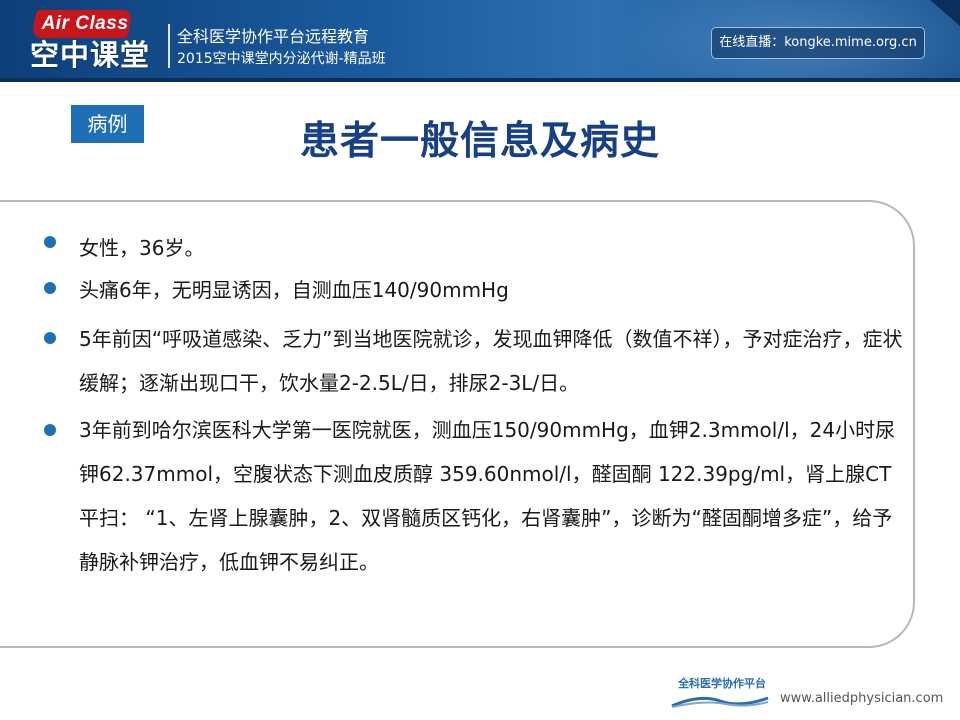 This screenshot has width=960, height=720. I want to click on banner-divider, so click(169, 46).